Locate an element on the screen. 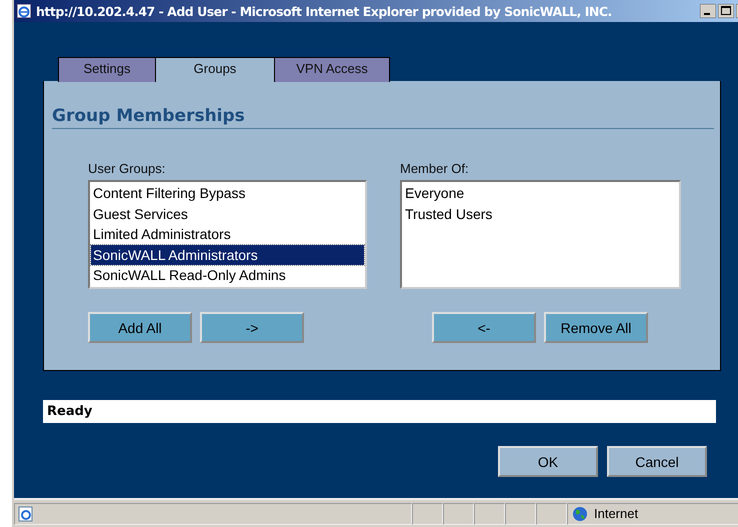 The height and width of the screenshot is (527, 738). list-item: Limited Administrators is located at coordinates (227, 234).